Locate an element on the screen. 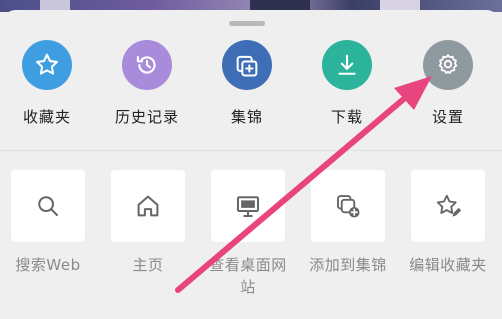  desktop-tile is located at coordinates (248, 206).